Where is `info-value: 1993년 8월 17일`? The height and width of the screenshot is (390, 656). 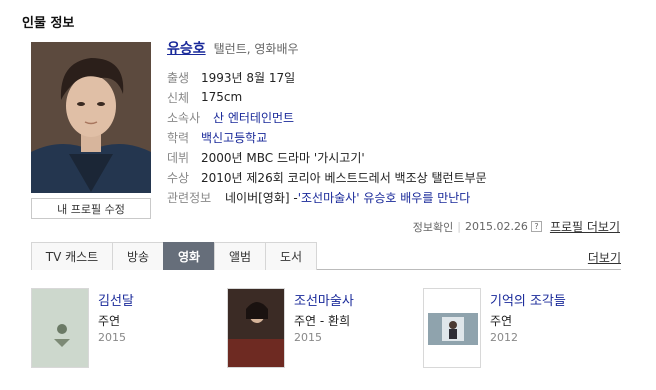
info-value: 1993년 8월 17일 is located at coordinates (248, 77).